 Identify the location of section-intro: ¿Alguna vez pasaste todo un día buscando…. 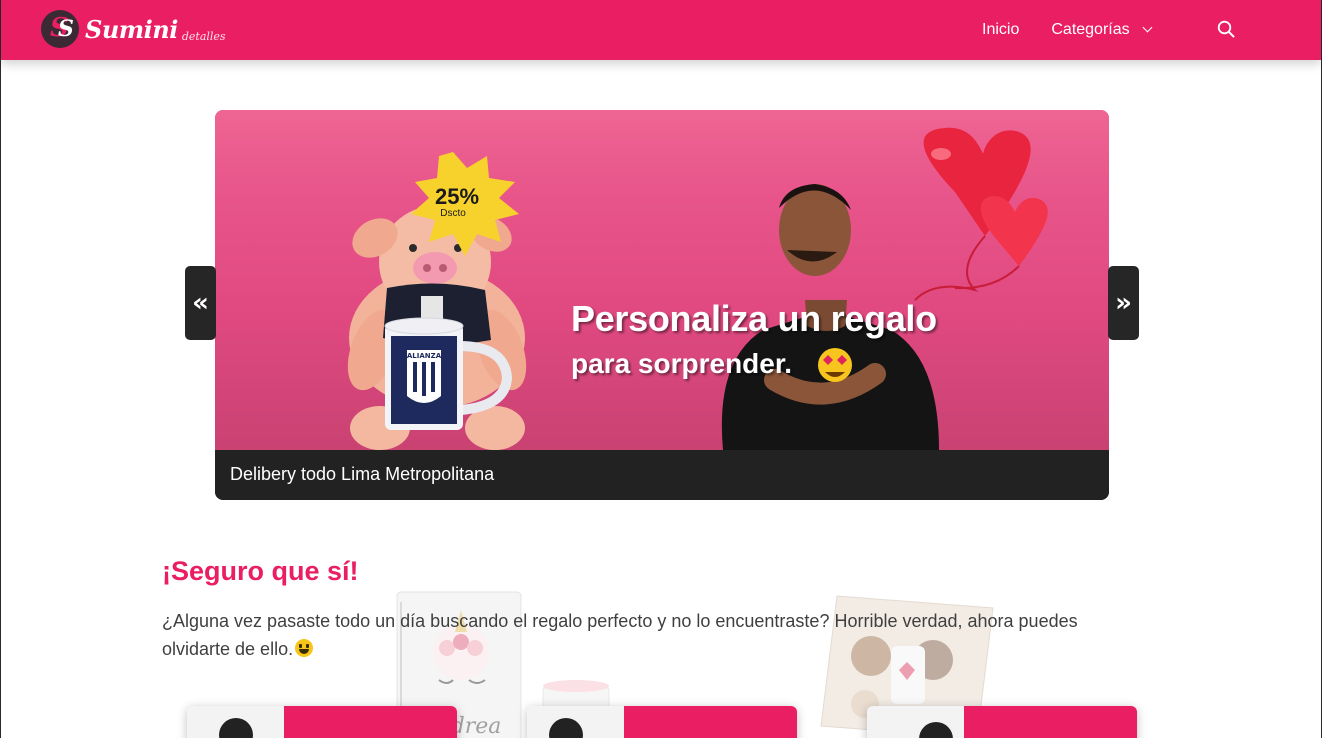
(642, 635).